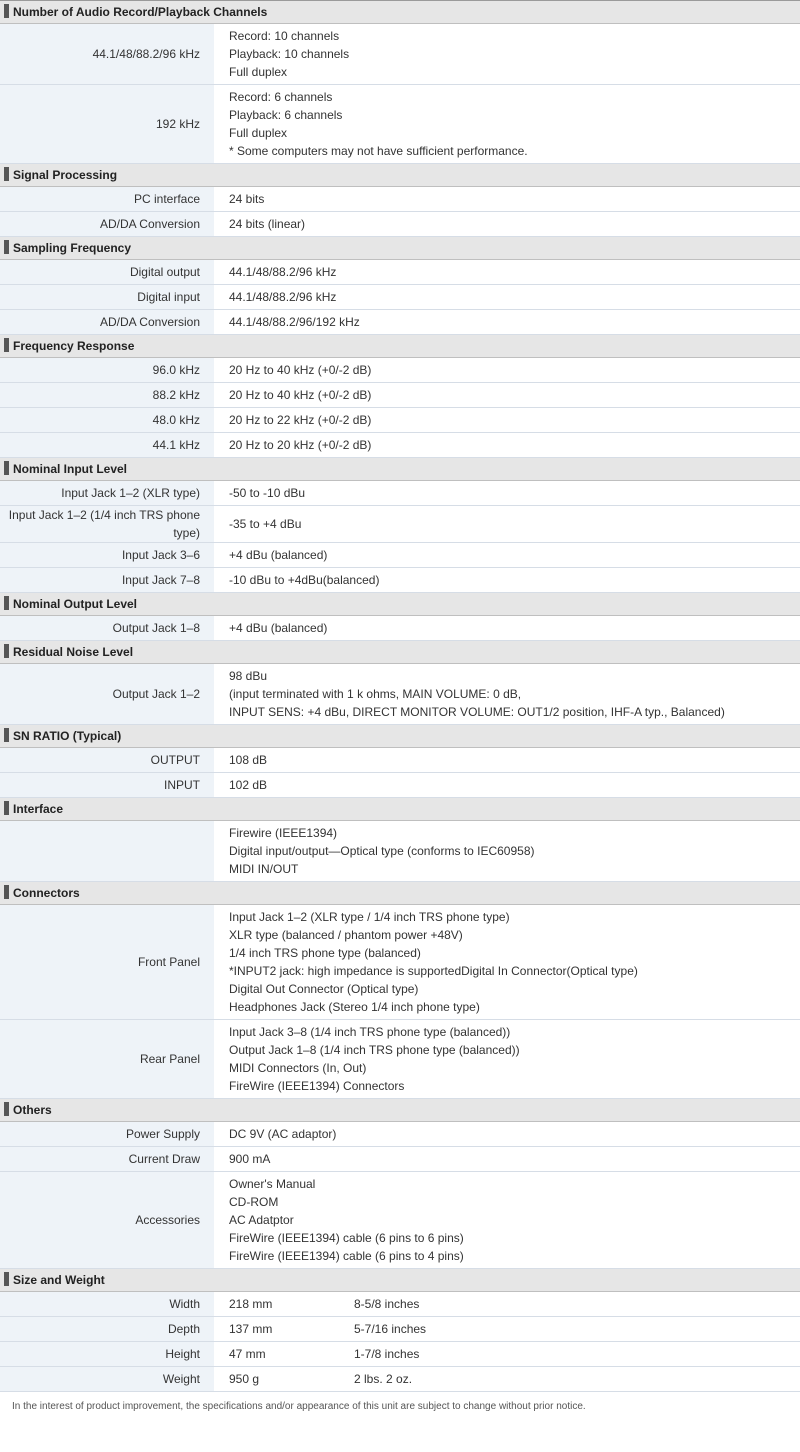 This screenshot has width=800, height=1452. I want to click on spec-row: 48.0 kHz 20 Hz to 22 kHz (+0/-2 dB), so click(400, 420).